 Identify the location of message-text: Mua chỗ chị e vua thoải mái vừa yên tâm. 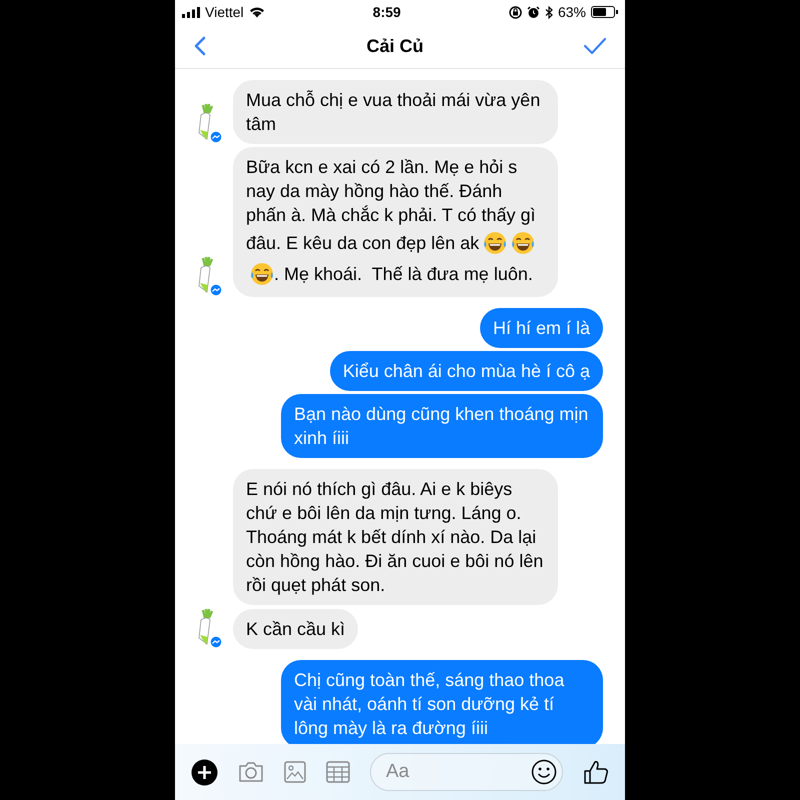
(394, 112).